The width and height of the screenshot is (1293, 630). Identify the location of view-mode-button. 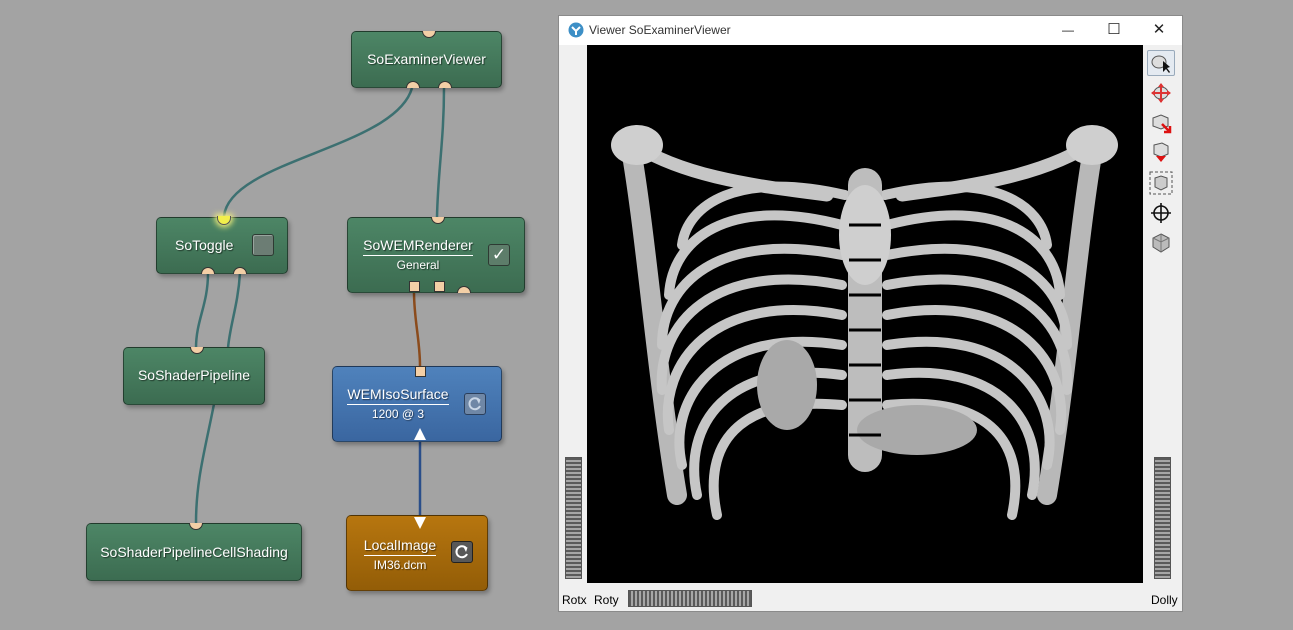
(1161, 93).